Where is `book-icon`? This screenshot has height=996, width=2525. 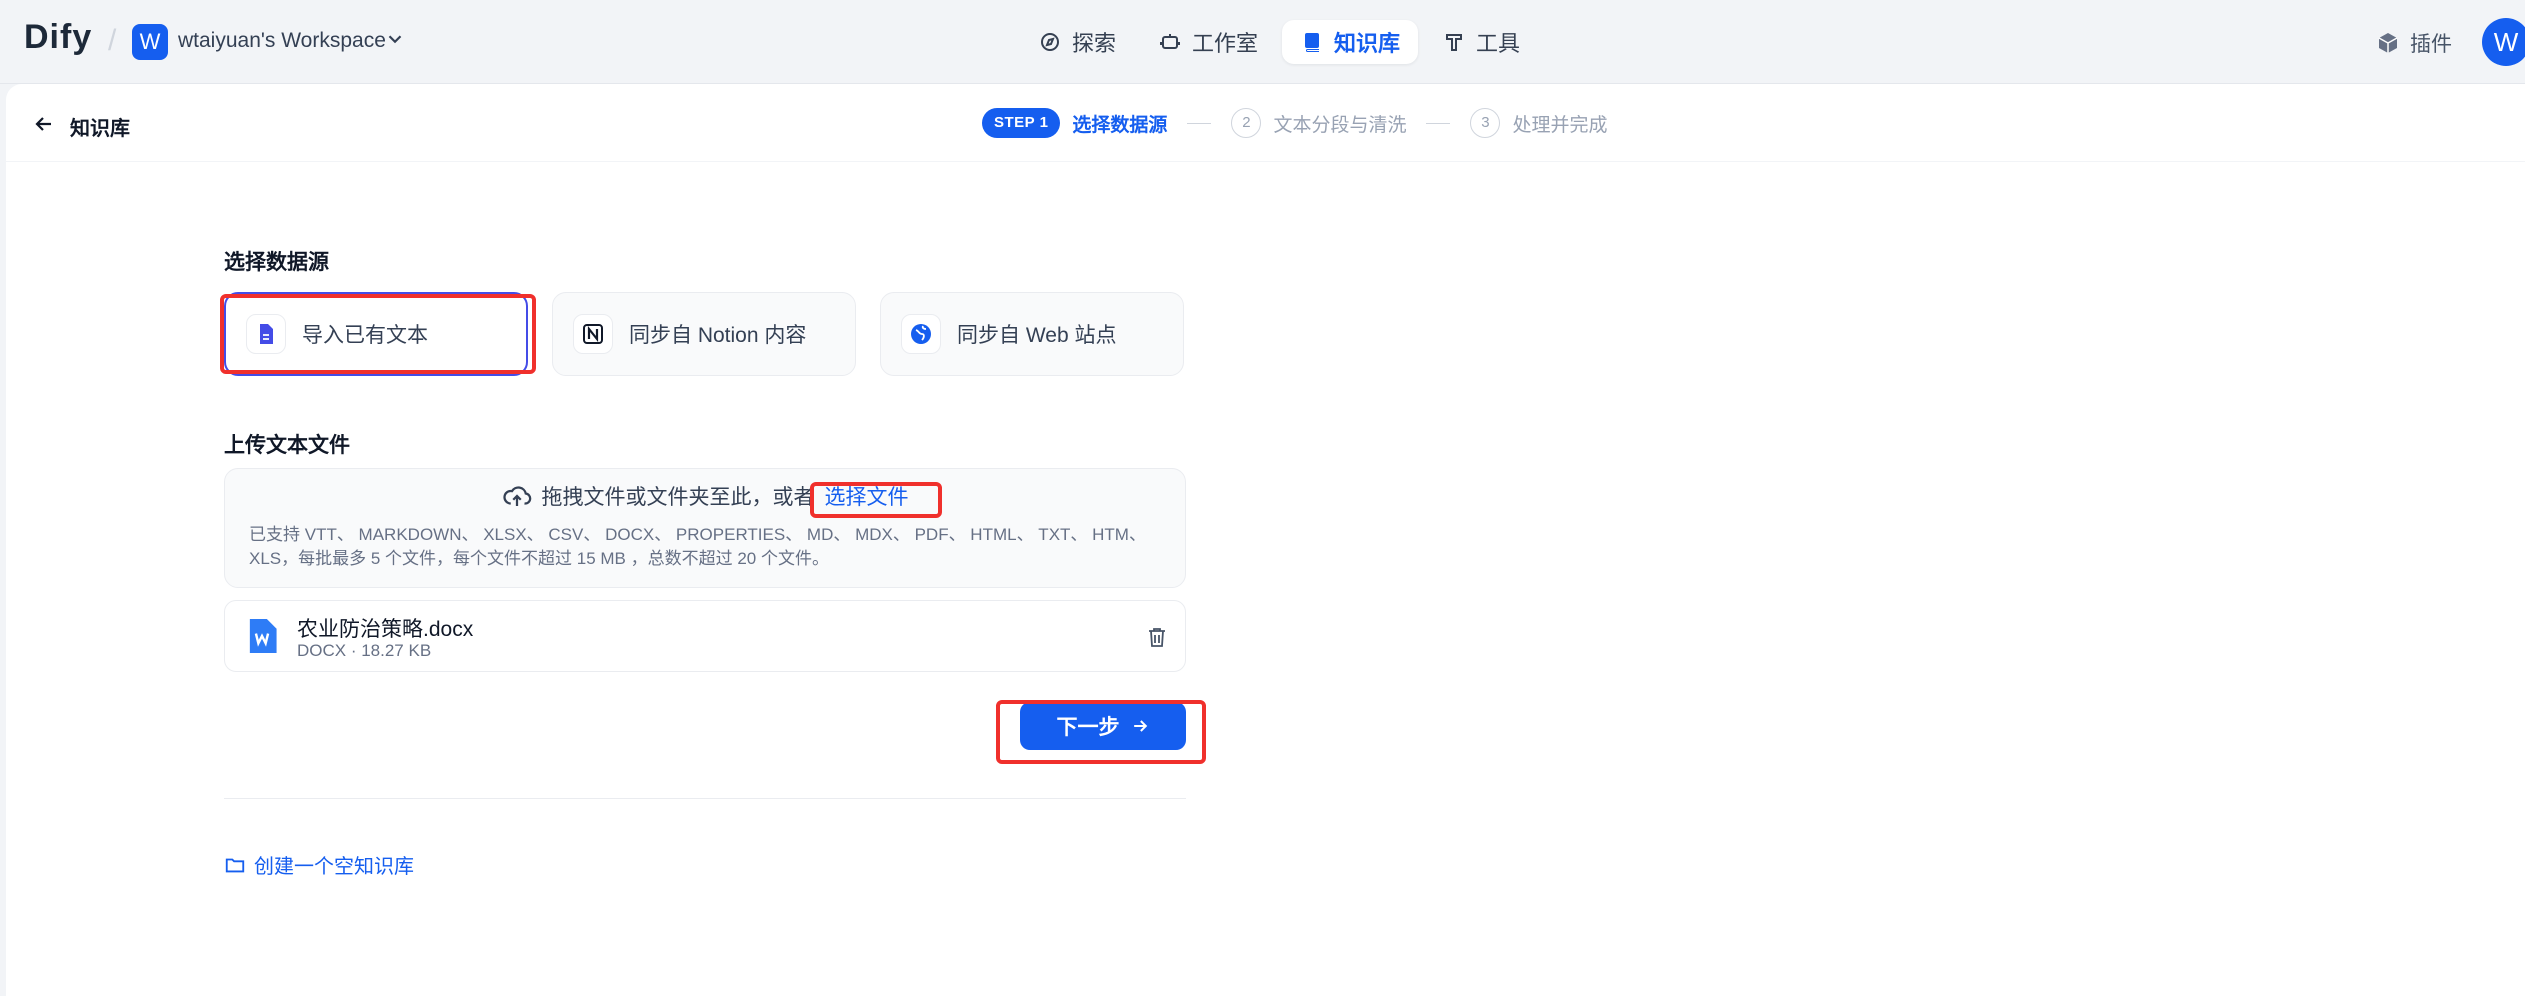
book-icon is located at coordinates (1312, 42).